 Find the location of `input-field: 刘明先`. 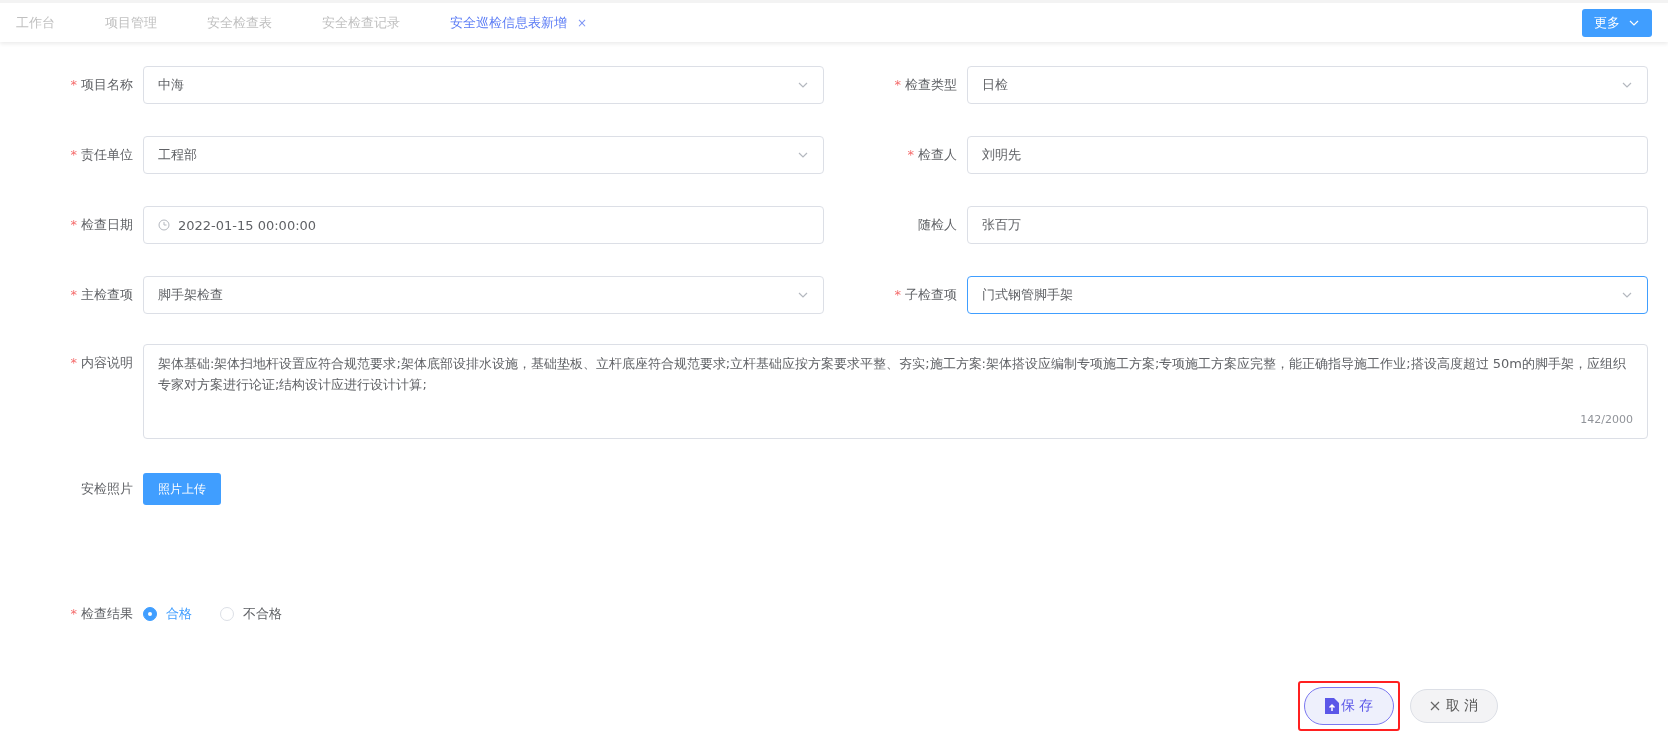

input-field: 刘明先 is located at coordinates (1307, 155).